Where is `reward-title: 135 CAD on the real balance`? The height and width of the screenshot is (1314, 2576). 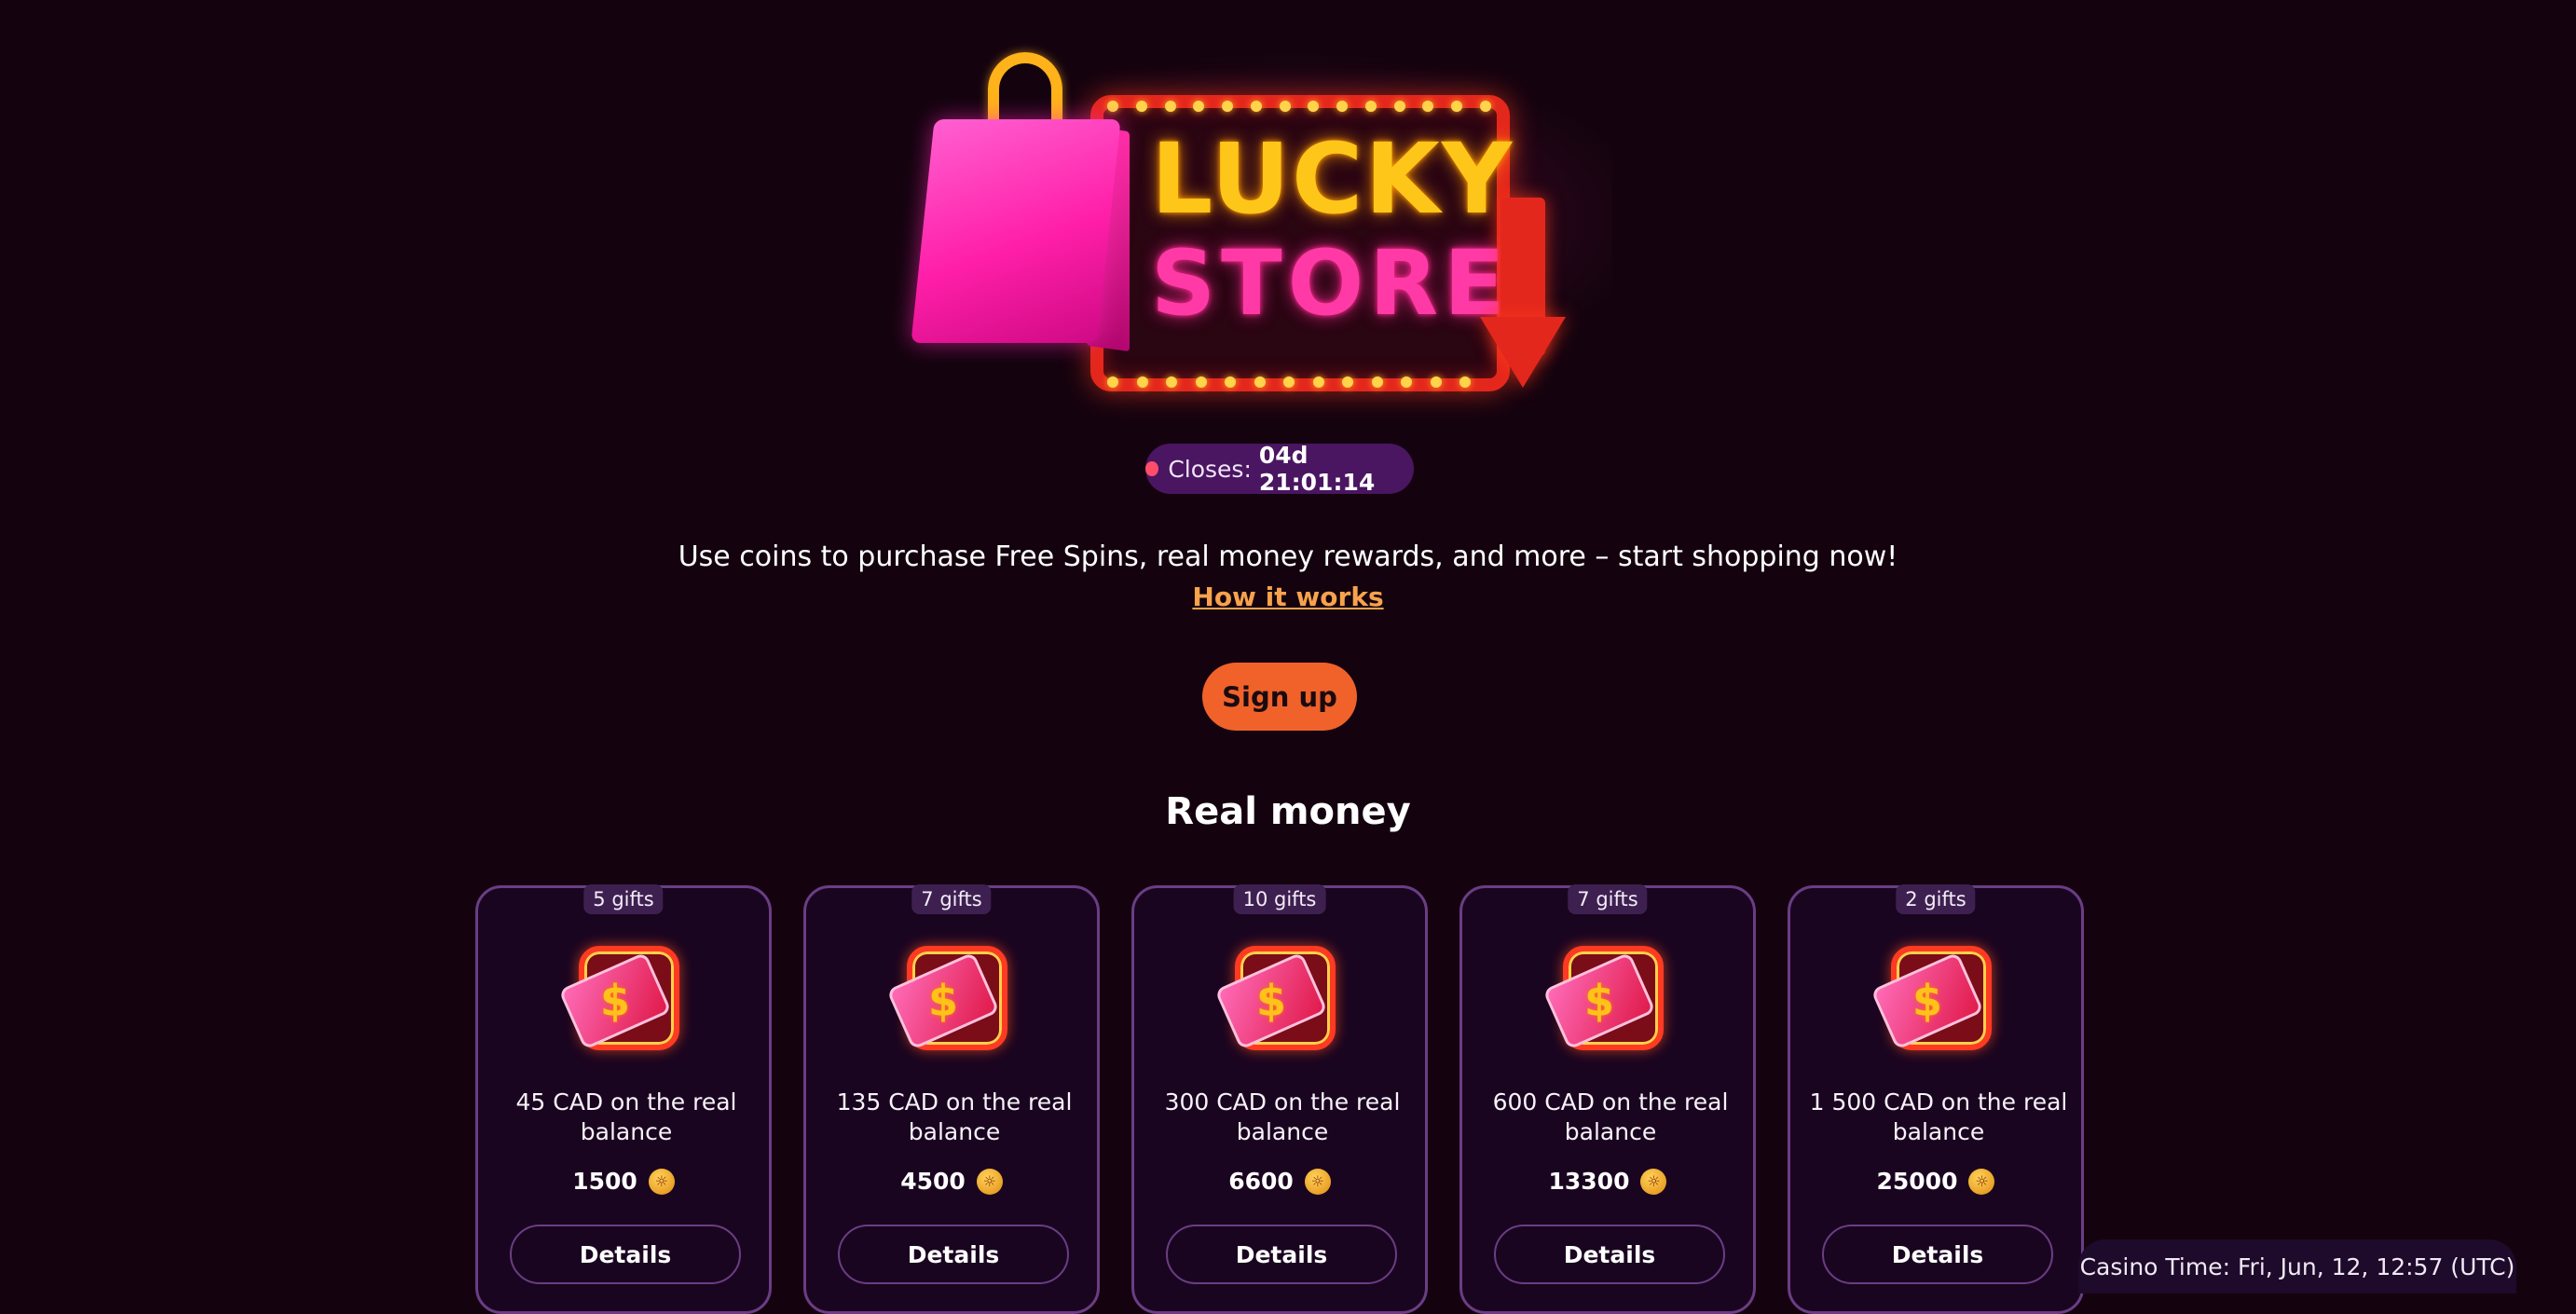
reward-title: 135 CAD on the real balance is located at coordinates (954, 1117).